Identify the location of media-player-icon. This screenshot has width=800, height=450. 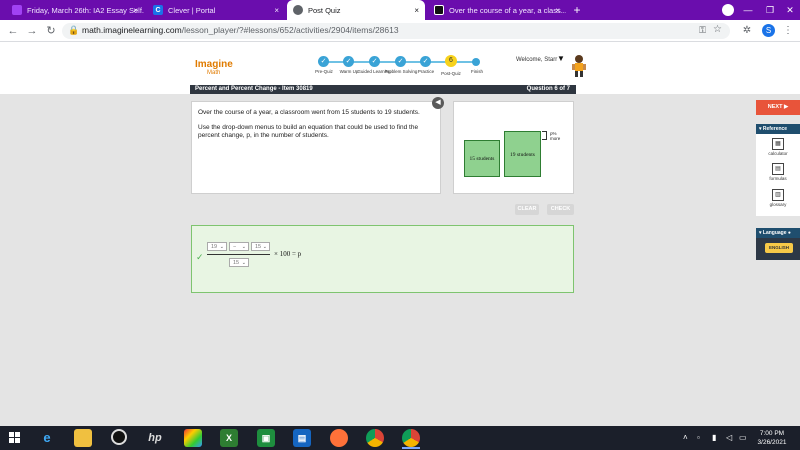
(119, 437).